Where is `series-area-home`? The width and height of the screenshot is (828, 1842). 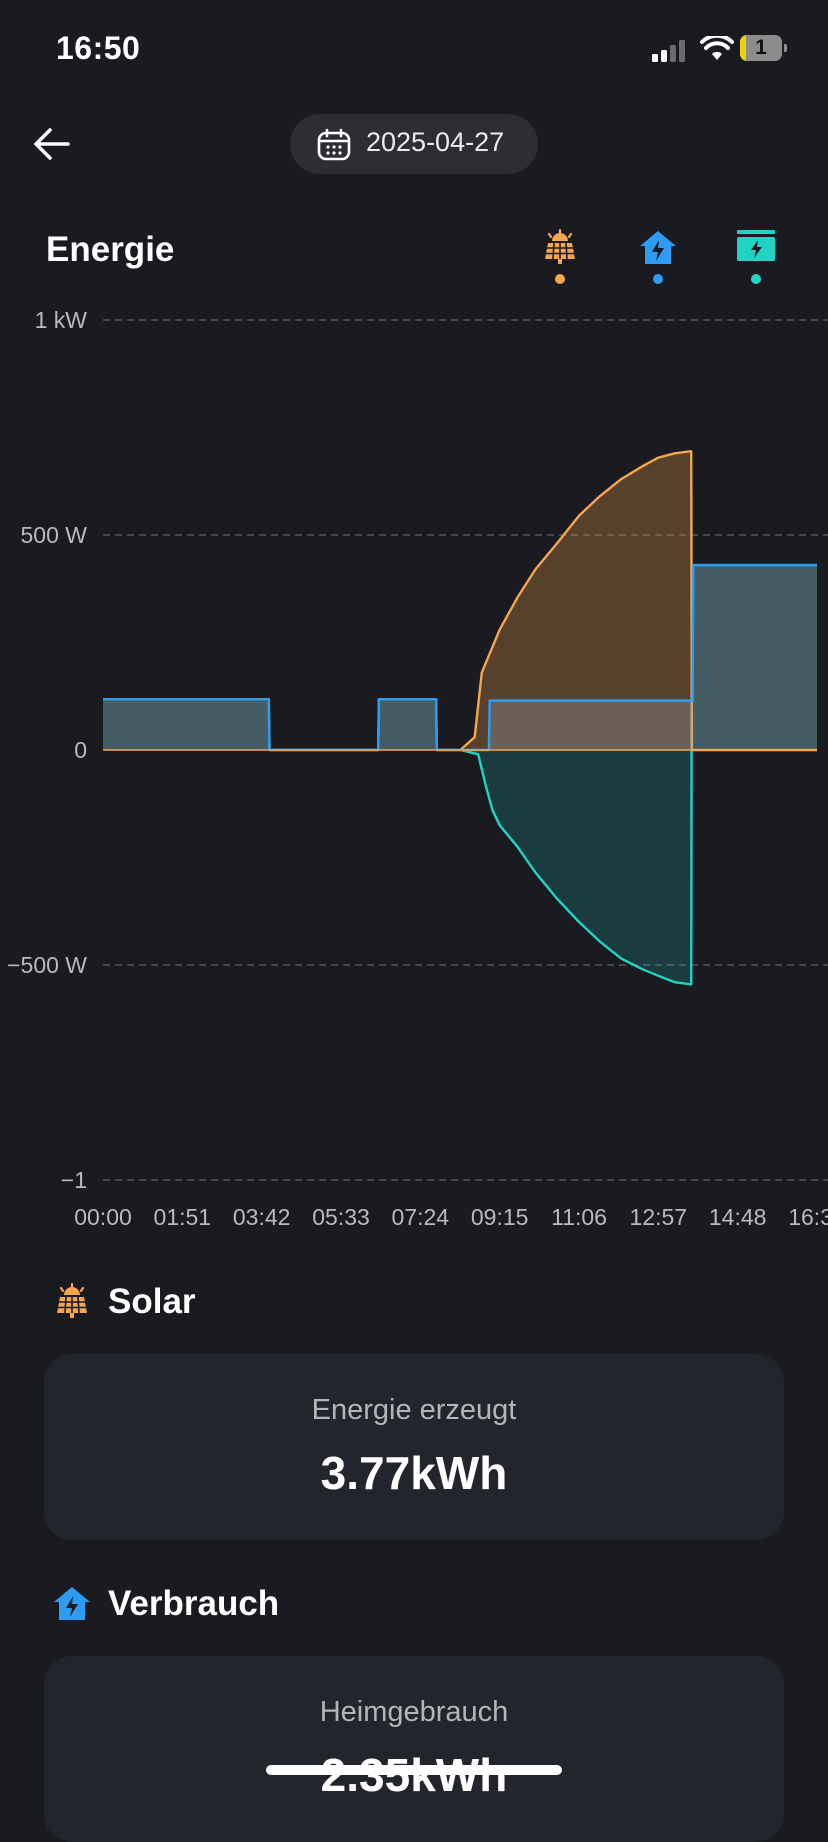 series-area-home is located at coordinates (460, 657).